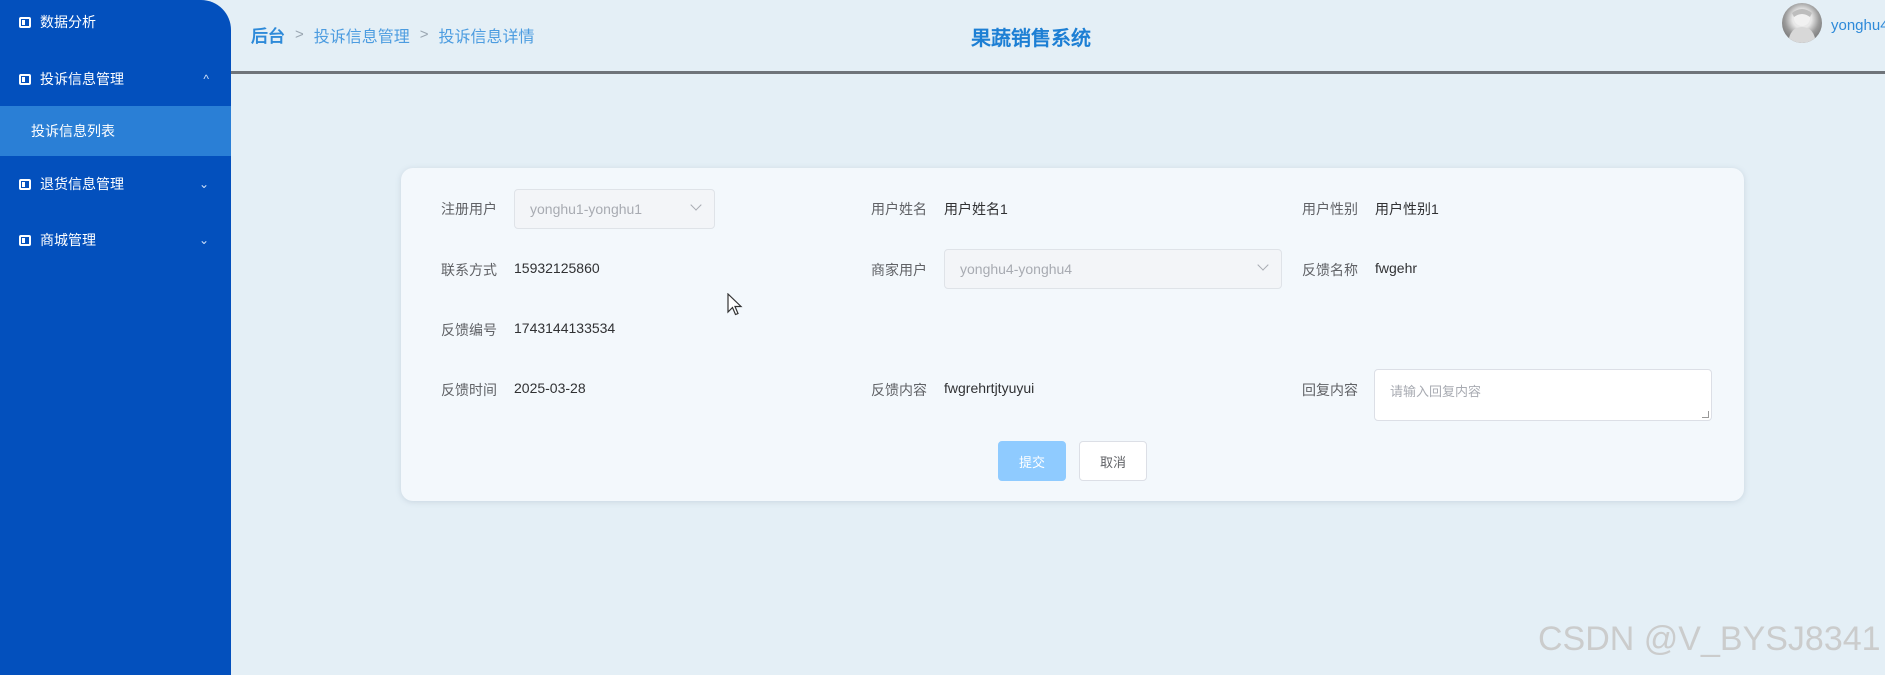 The image size is (1885, 675). I want to click on user-gender-label: 用户性别, so click(1330, 209).